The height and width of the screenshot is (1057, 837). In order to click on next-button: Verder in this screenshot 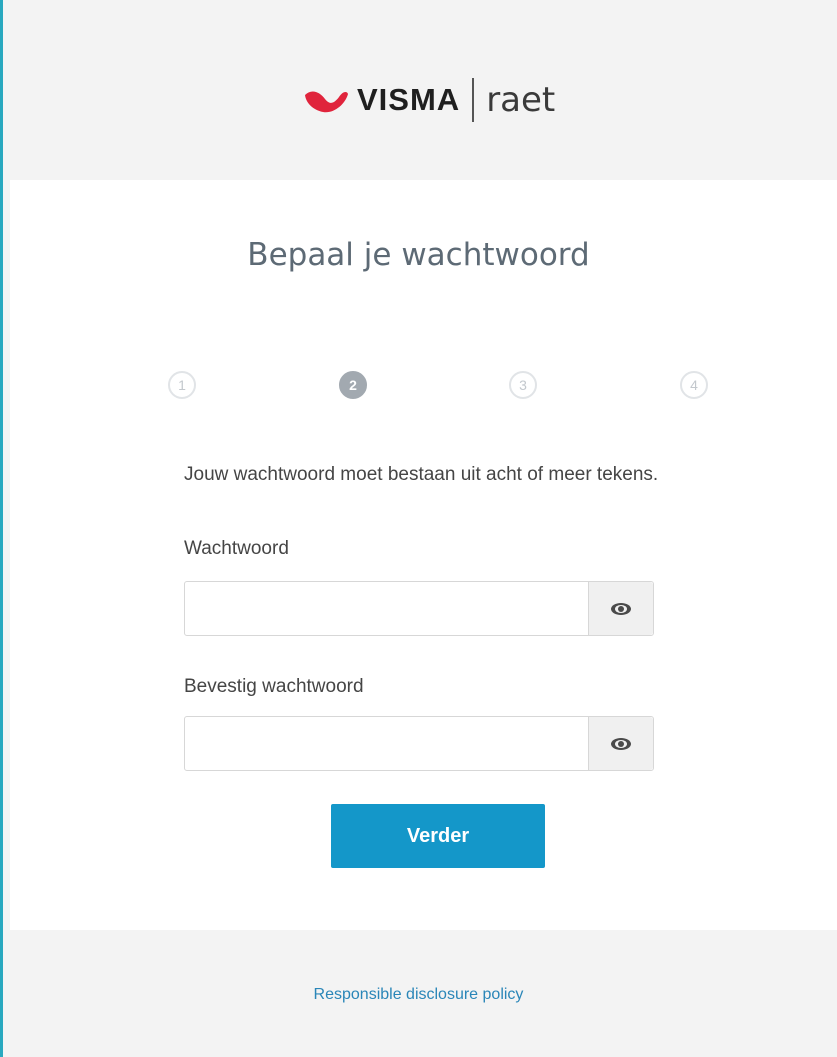, I will do `click(438, 836)`.